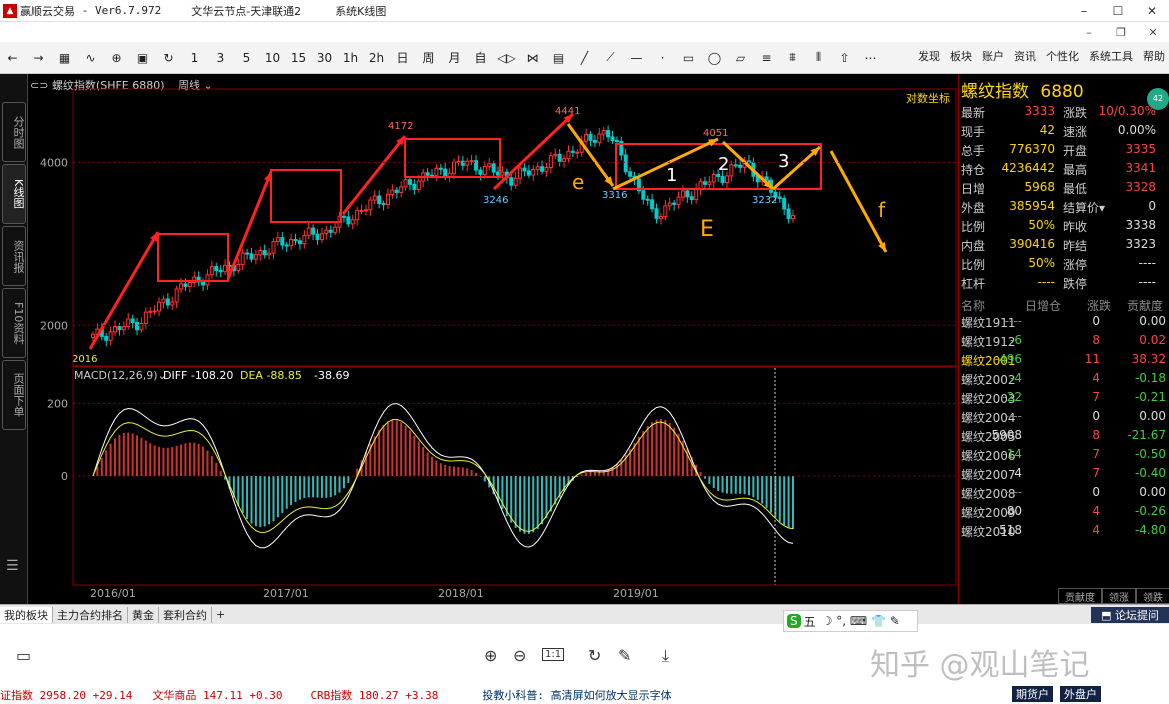 This screenshot has width=1169, height=704. I want to click on quote-label: 最高, so click(1075, 170).